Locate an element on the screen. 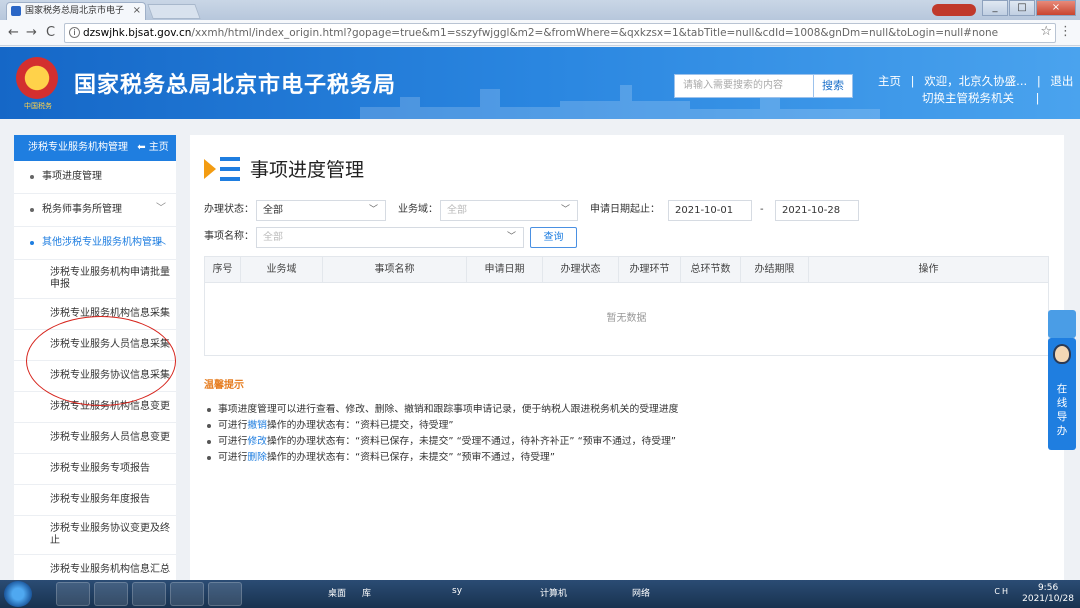 This screenshot has width=1080, height=608. site-title: 国家税务总局北京市电子税务局 is located at coordinates (235, 85).